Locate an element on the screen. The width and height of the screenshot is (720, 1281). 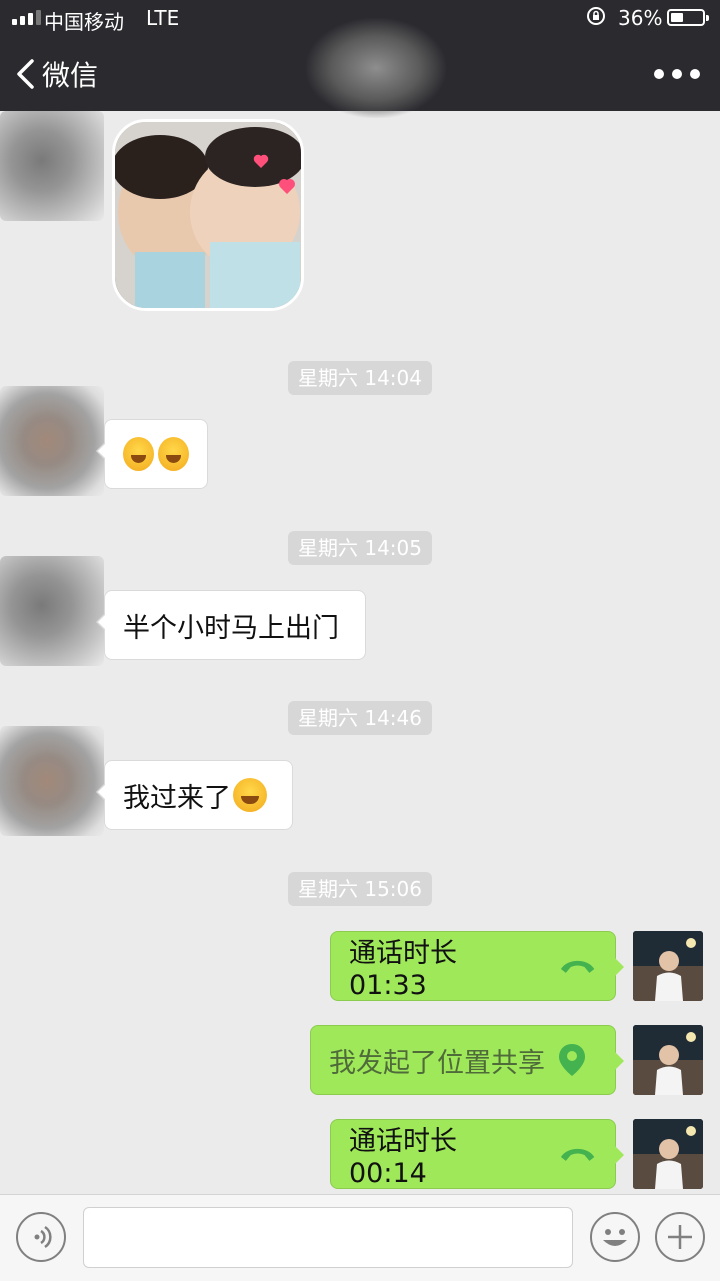
carrier-name: 中国移动 is located at coordinates (84, 22).